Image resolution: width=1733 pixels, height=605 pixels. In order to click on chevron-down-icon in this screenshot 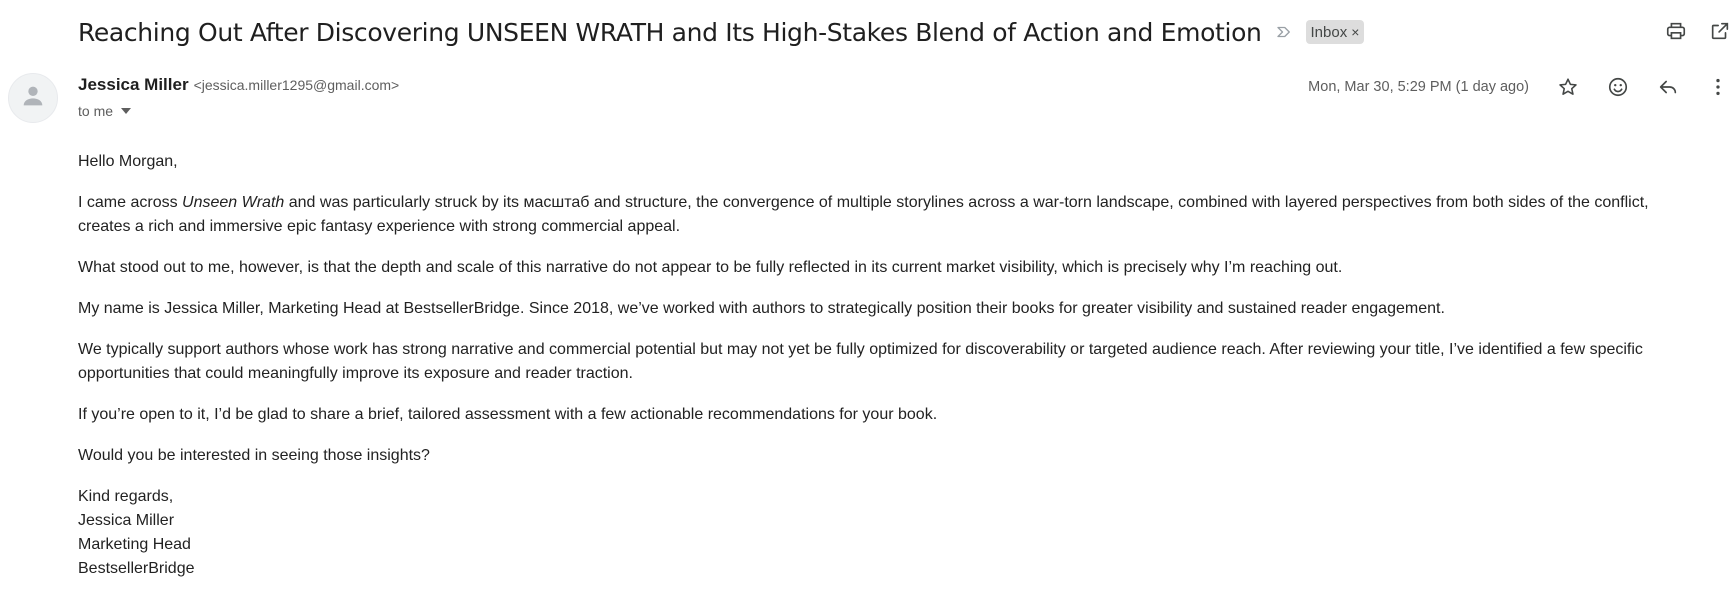, I will do `click(126, 111)`.